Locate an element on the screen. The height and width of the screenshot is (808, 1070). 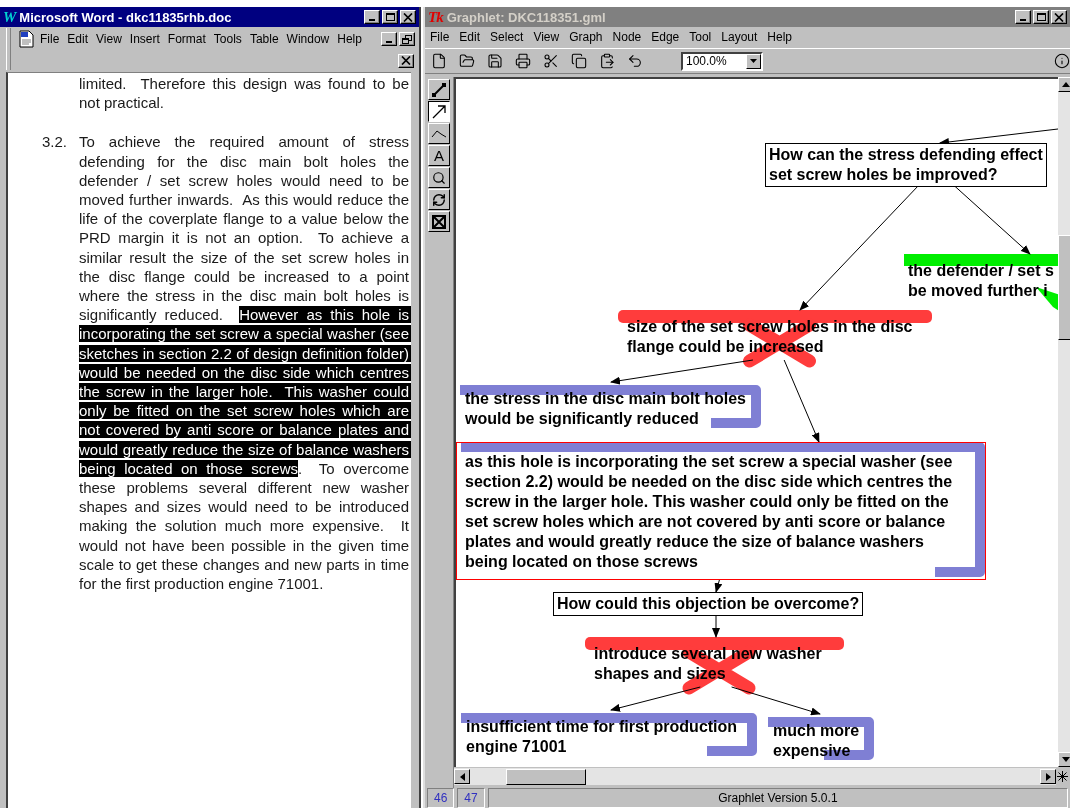
paste-icon is located at coordinates (607, 61).